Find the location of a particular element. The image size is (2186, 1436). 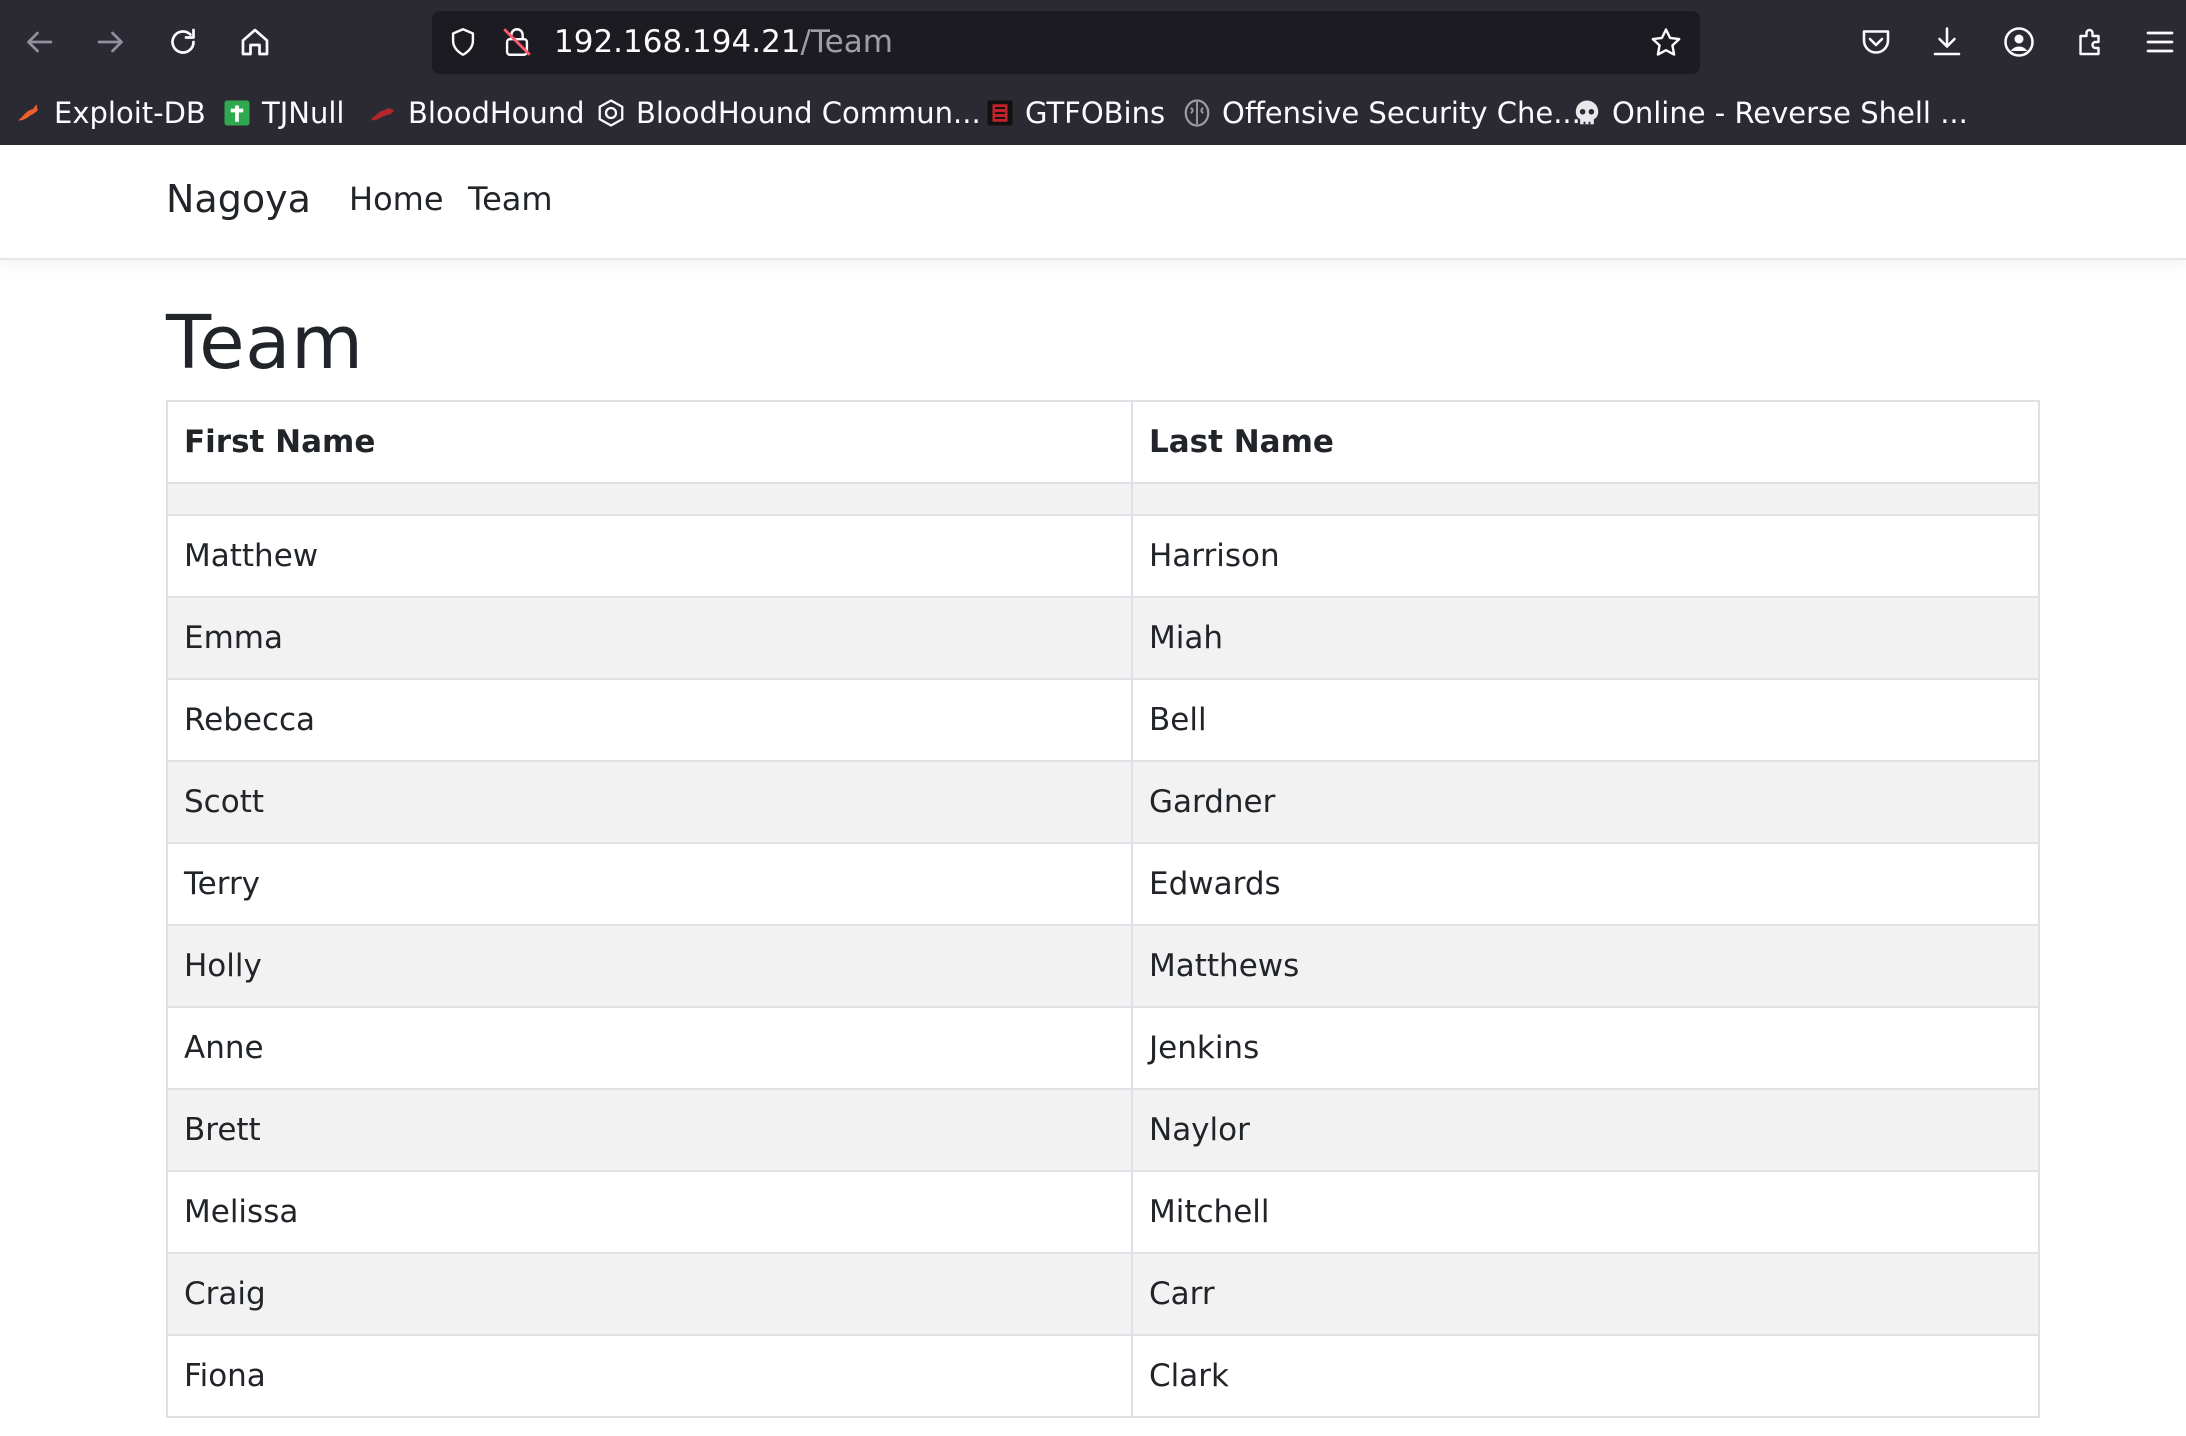

bookmark-label: BloodHound is located at coordinates (496, 113).